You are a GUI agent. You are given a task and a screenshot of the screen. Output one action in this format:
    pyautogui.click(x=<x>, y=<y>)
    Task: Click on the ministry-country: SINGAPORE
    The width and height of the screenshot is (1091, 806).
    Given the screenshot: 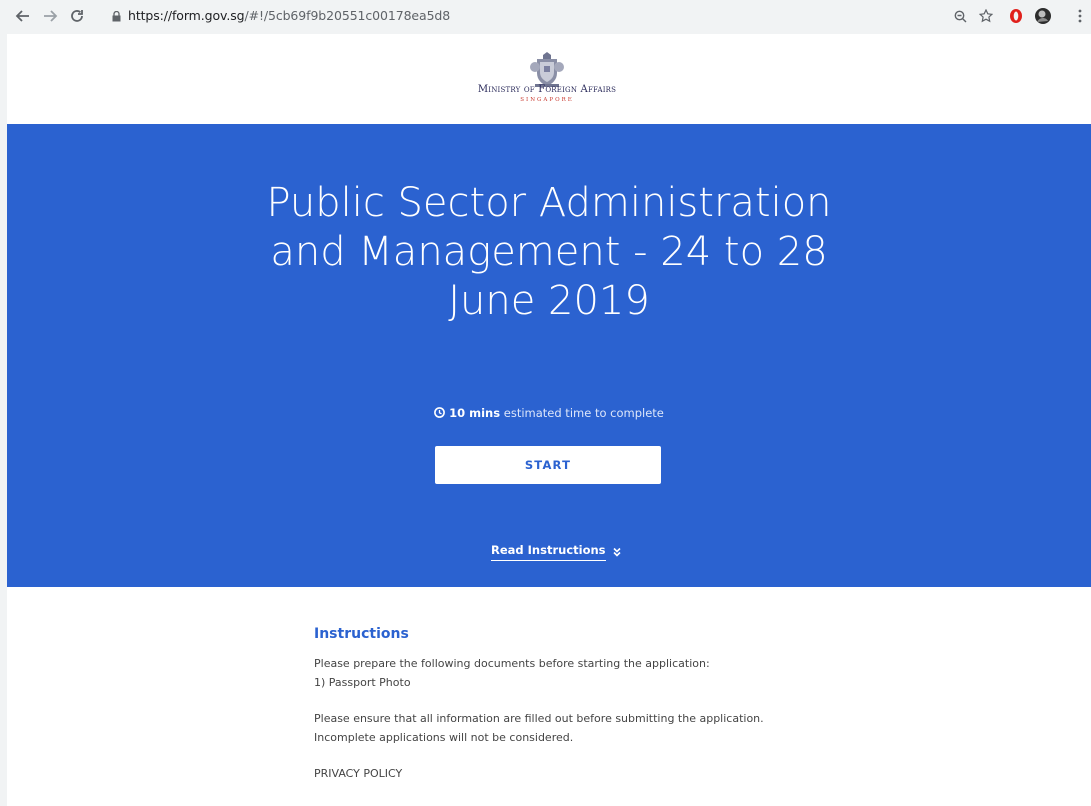 What is the action you would take?
    pyautogui.click(x=547, y=100)
    